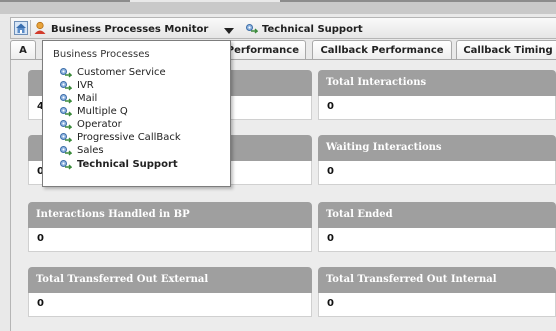 The width and height of the screenshot is (556, 331). I want to click on dropdown-item-operator: Operator, so click(90, 124).